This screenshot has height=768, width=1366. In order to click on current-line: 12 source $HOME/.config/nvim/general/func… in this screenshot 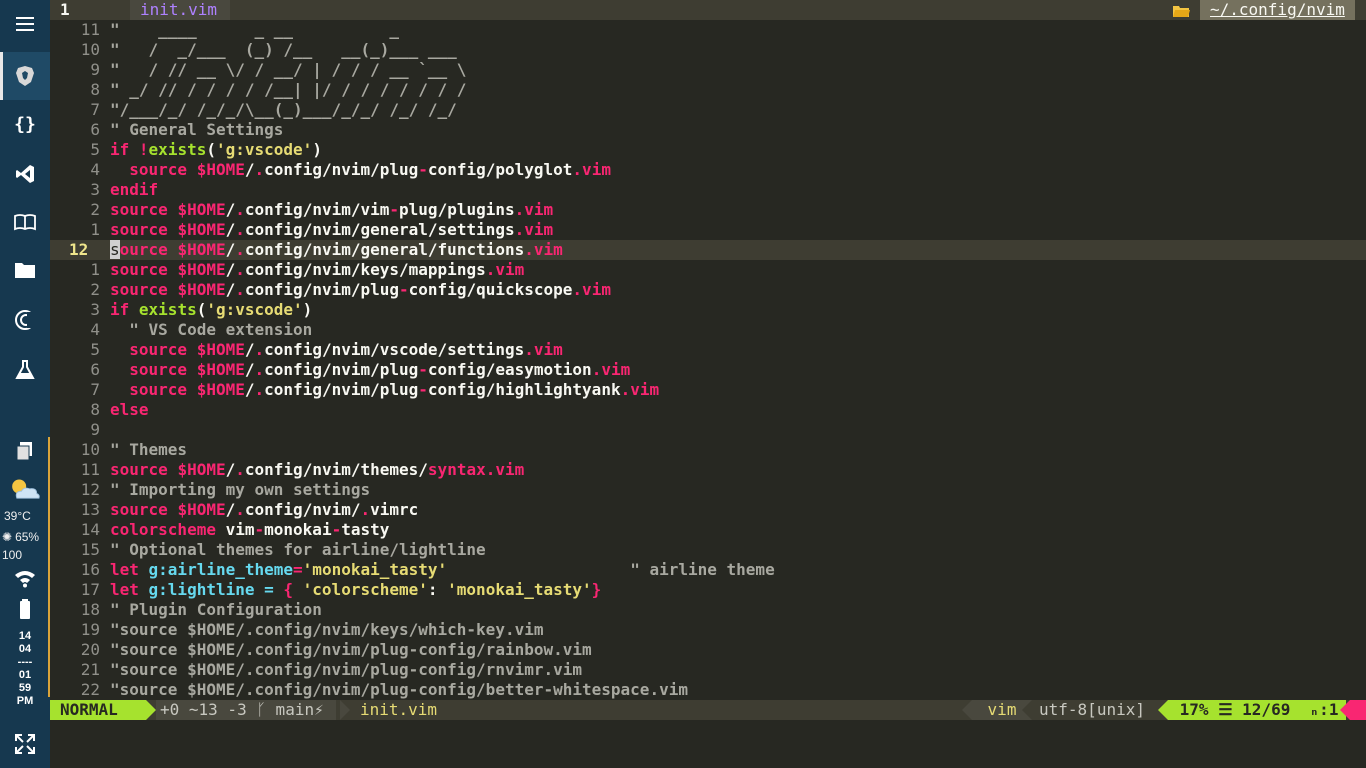, I will do `click(708, 250)`.